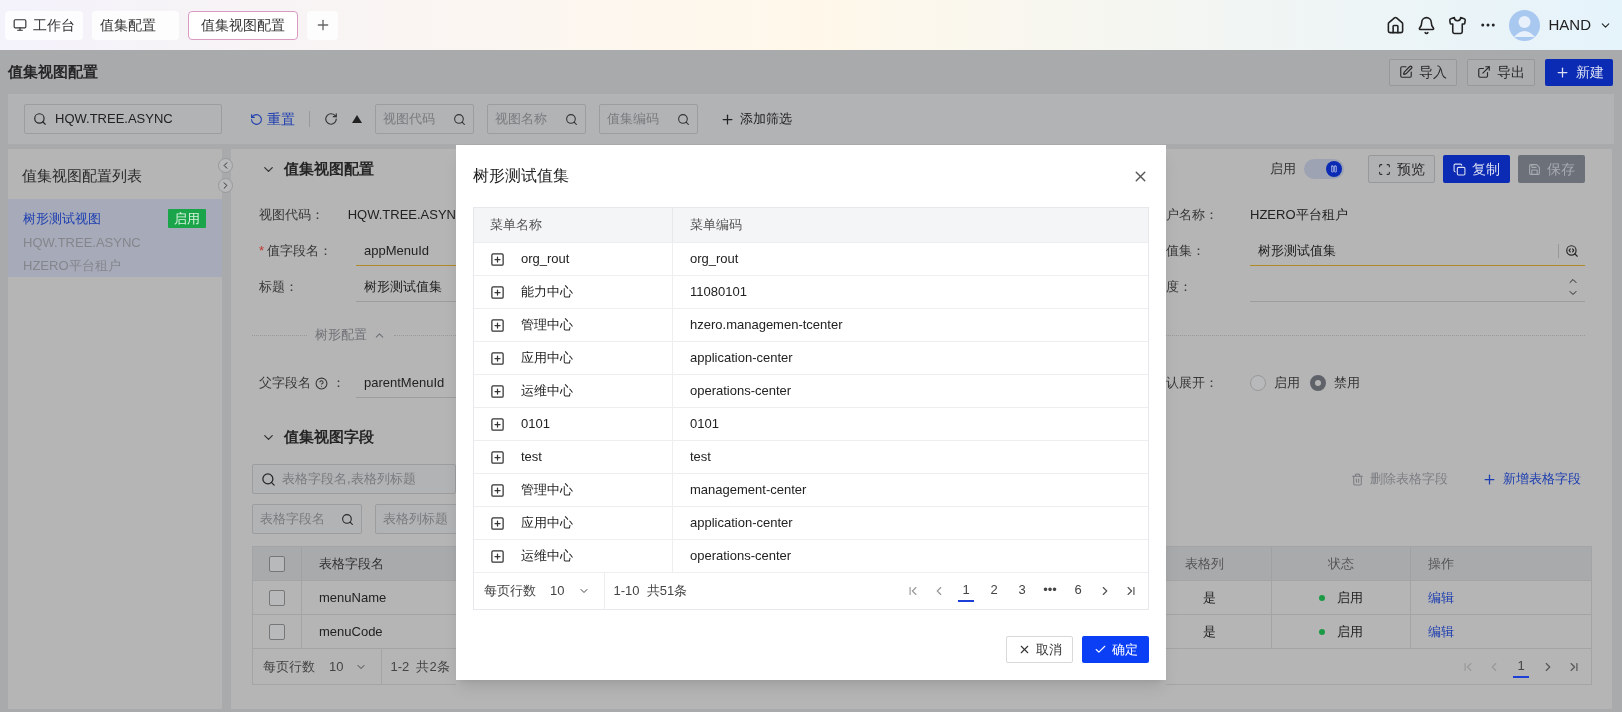 The height and width of the screenshot is (712, 1622). I want to click on tab: 工作台, so click(44, 25).